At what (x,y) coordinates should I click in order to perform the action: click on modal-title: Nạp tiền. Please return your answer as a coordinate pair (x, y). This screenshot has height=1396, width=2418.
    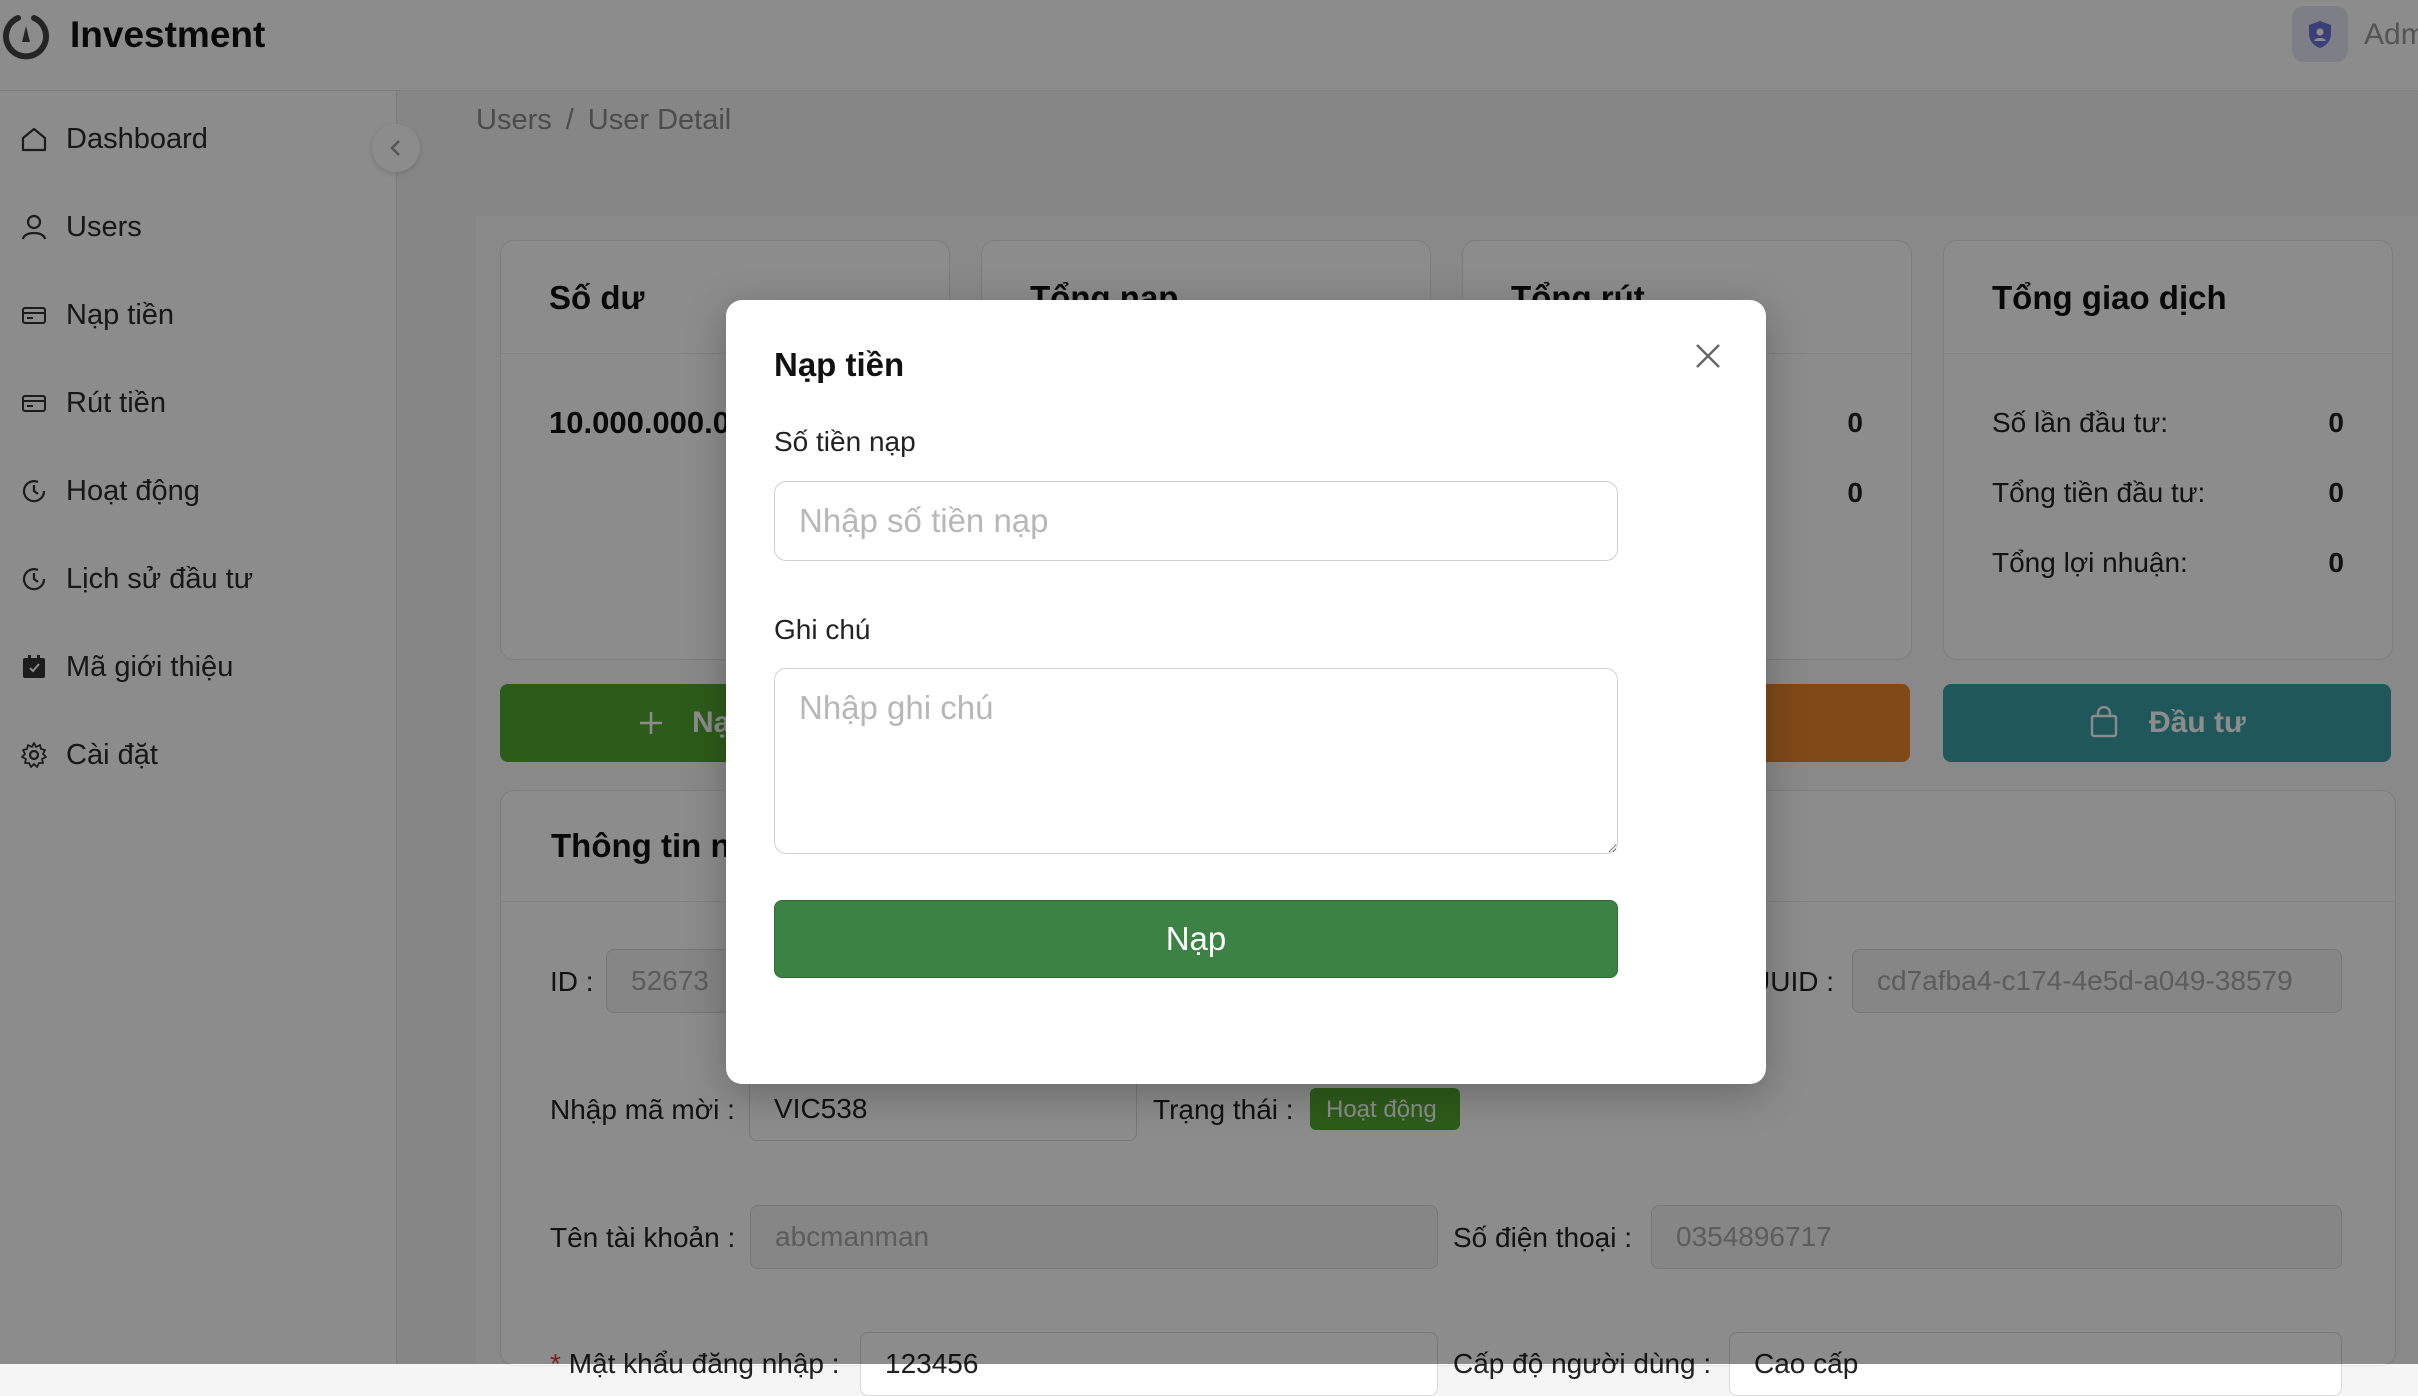
    Looking at the image, I should click on (839, 364).